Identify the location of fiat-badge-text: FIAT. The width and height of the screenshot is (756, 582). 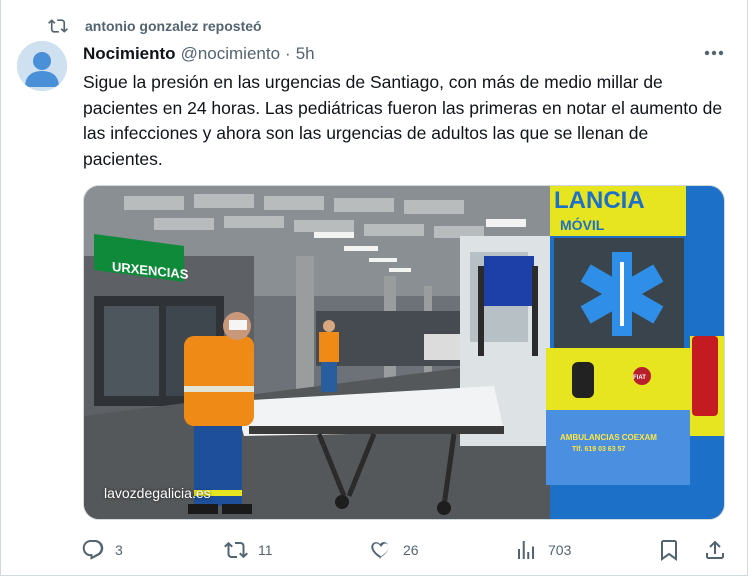
(639, 378).